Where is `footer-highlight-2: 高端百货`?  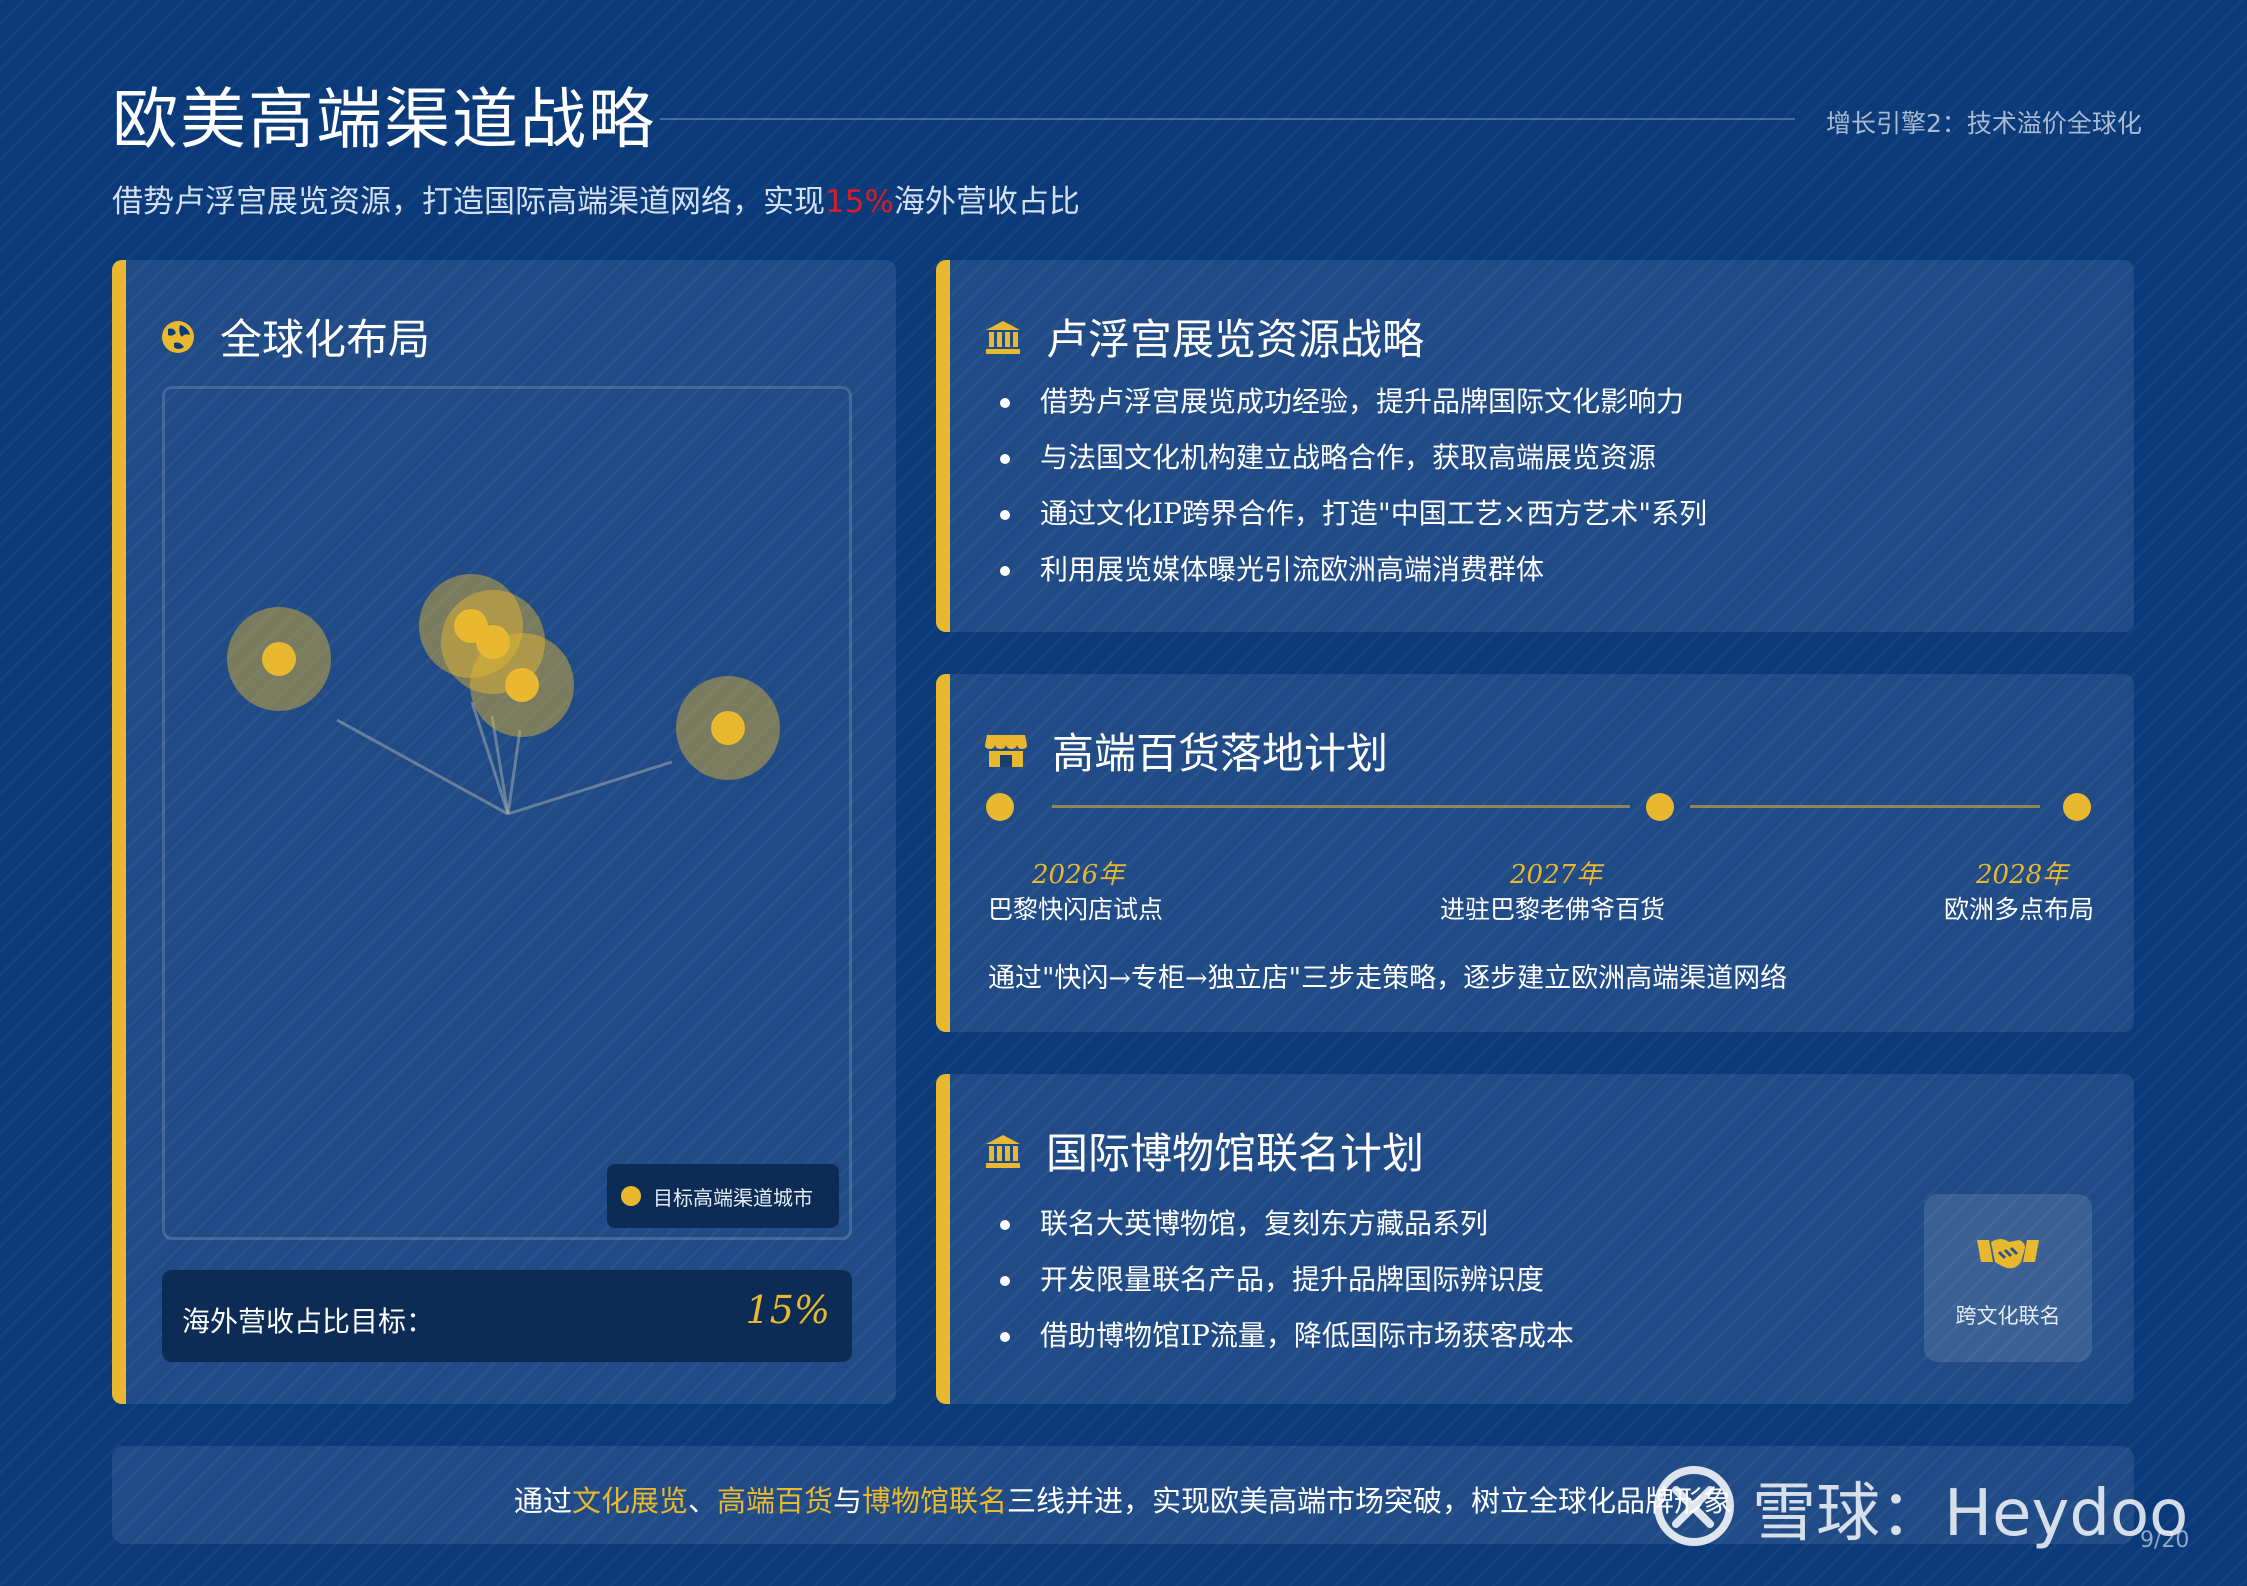 footer-highlight-2: 高端百货 is located at coordinates (774, 1501).